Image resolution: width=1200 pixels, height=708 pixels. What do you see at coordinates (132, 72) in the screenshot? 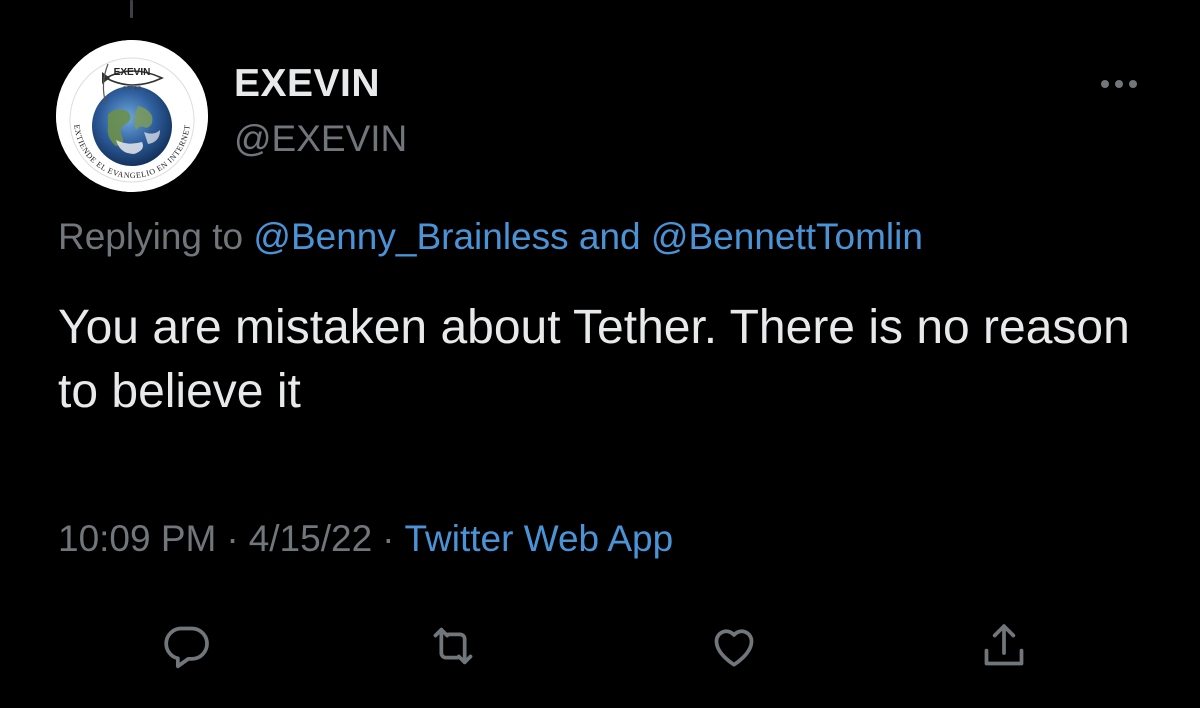
I see `svg-text: EXEVIN` at bounding box center [132, 72].